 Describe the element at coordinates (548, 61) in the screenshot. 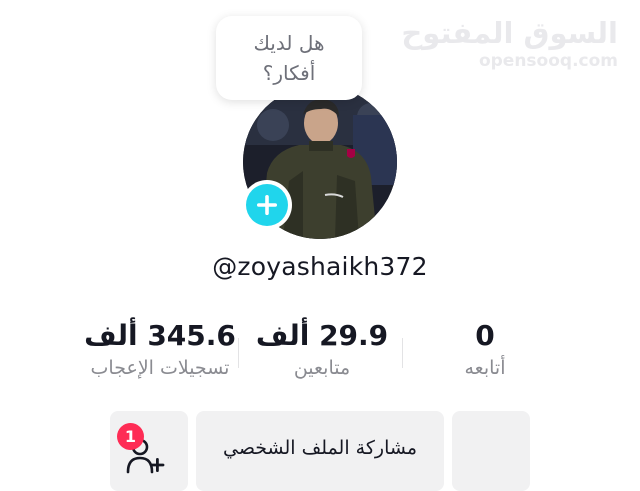

I see `watermark-latin: opensooq.com` at that location.